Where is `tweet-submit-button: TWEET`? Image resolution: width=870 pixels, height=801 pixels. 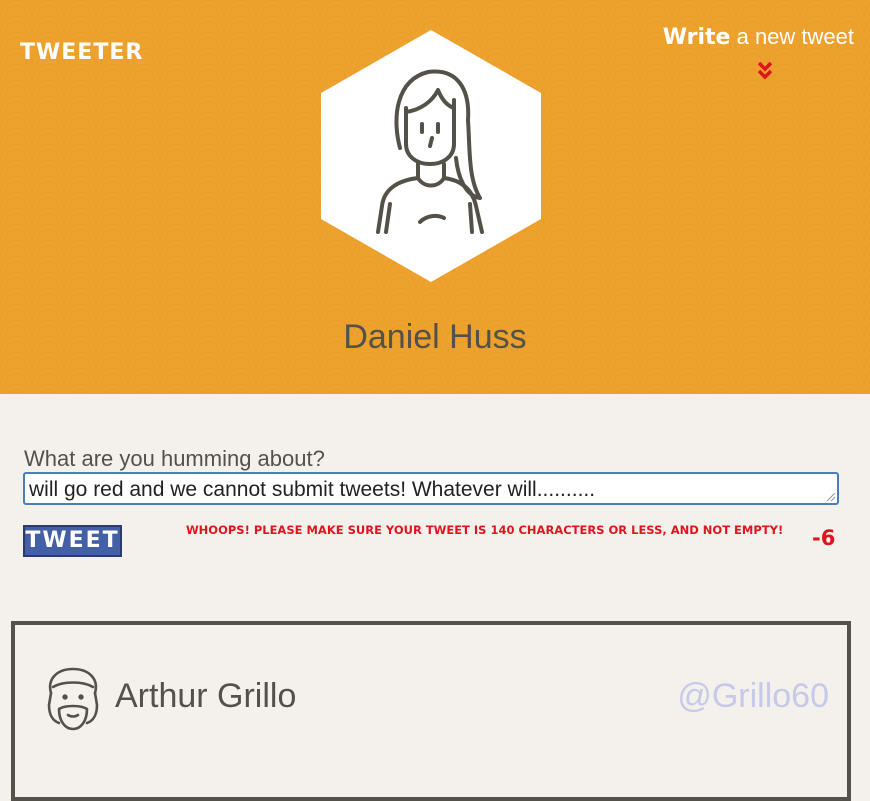 tweet-submit-button: TWEET is located at coordinates (72, 541).